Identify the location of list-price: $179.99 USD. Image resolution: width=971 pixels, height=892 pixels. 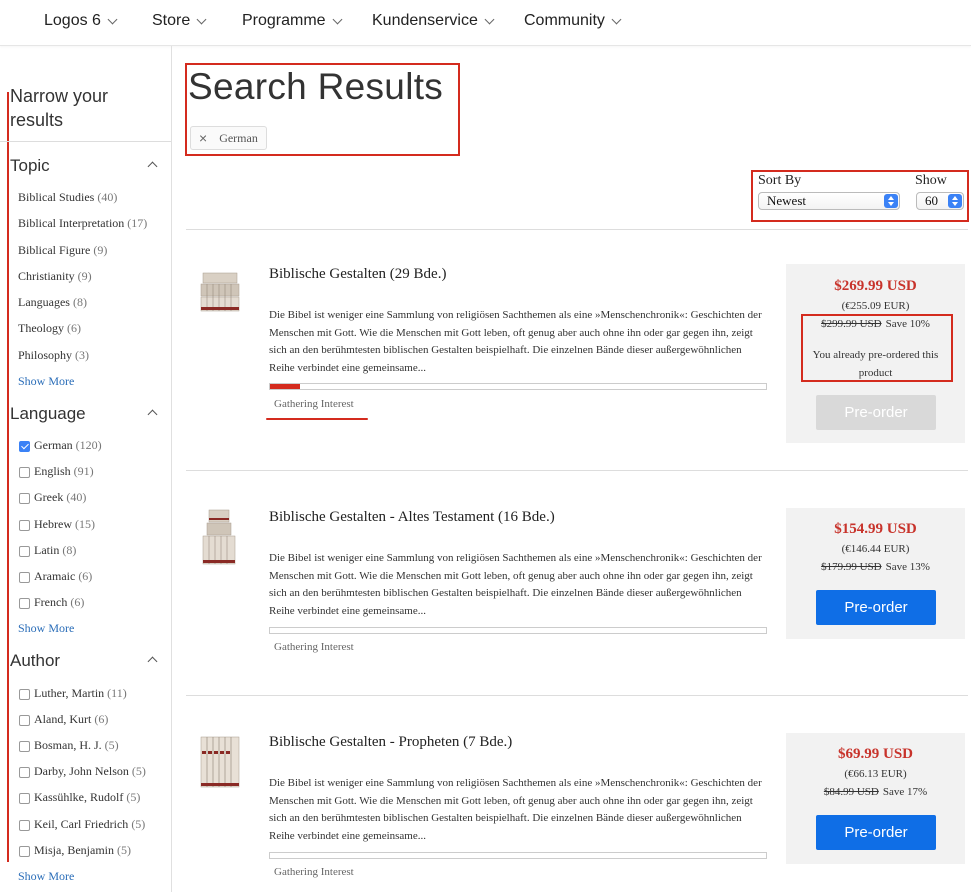
(851, 567).